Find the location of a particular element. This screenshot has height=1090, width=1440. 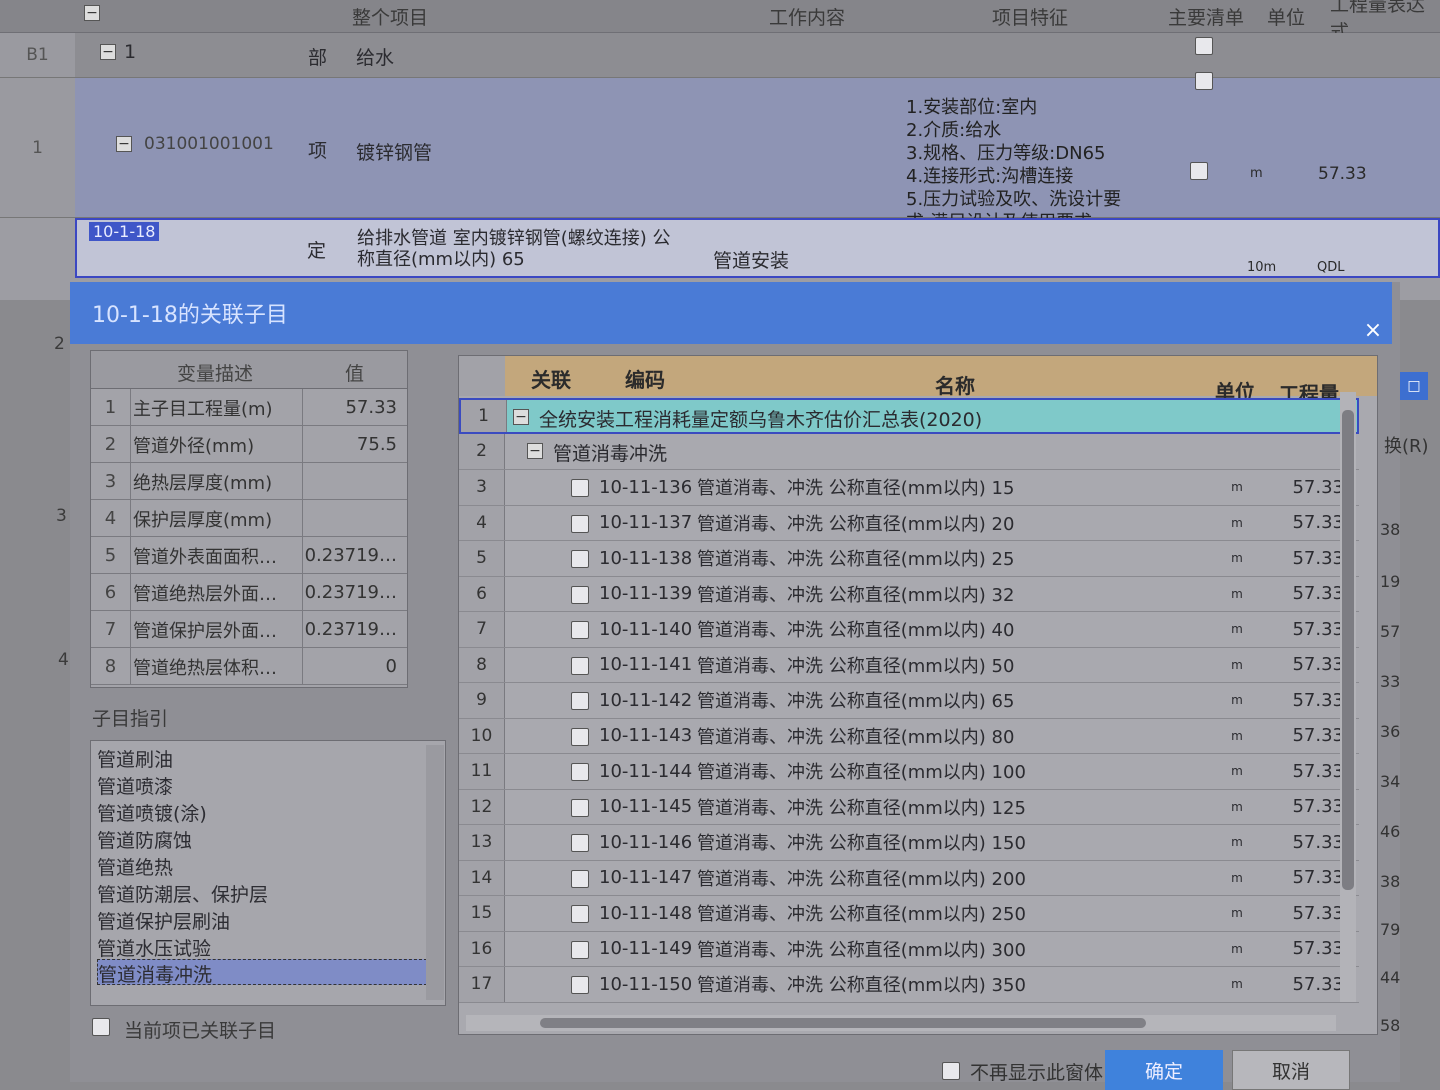

table-row: 3 10-11-136 管道消毒、冲洗 公称直径(mm以内) 15 m 57.33 is located at coordinates (909, 488).